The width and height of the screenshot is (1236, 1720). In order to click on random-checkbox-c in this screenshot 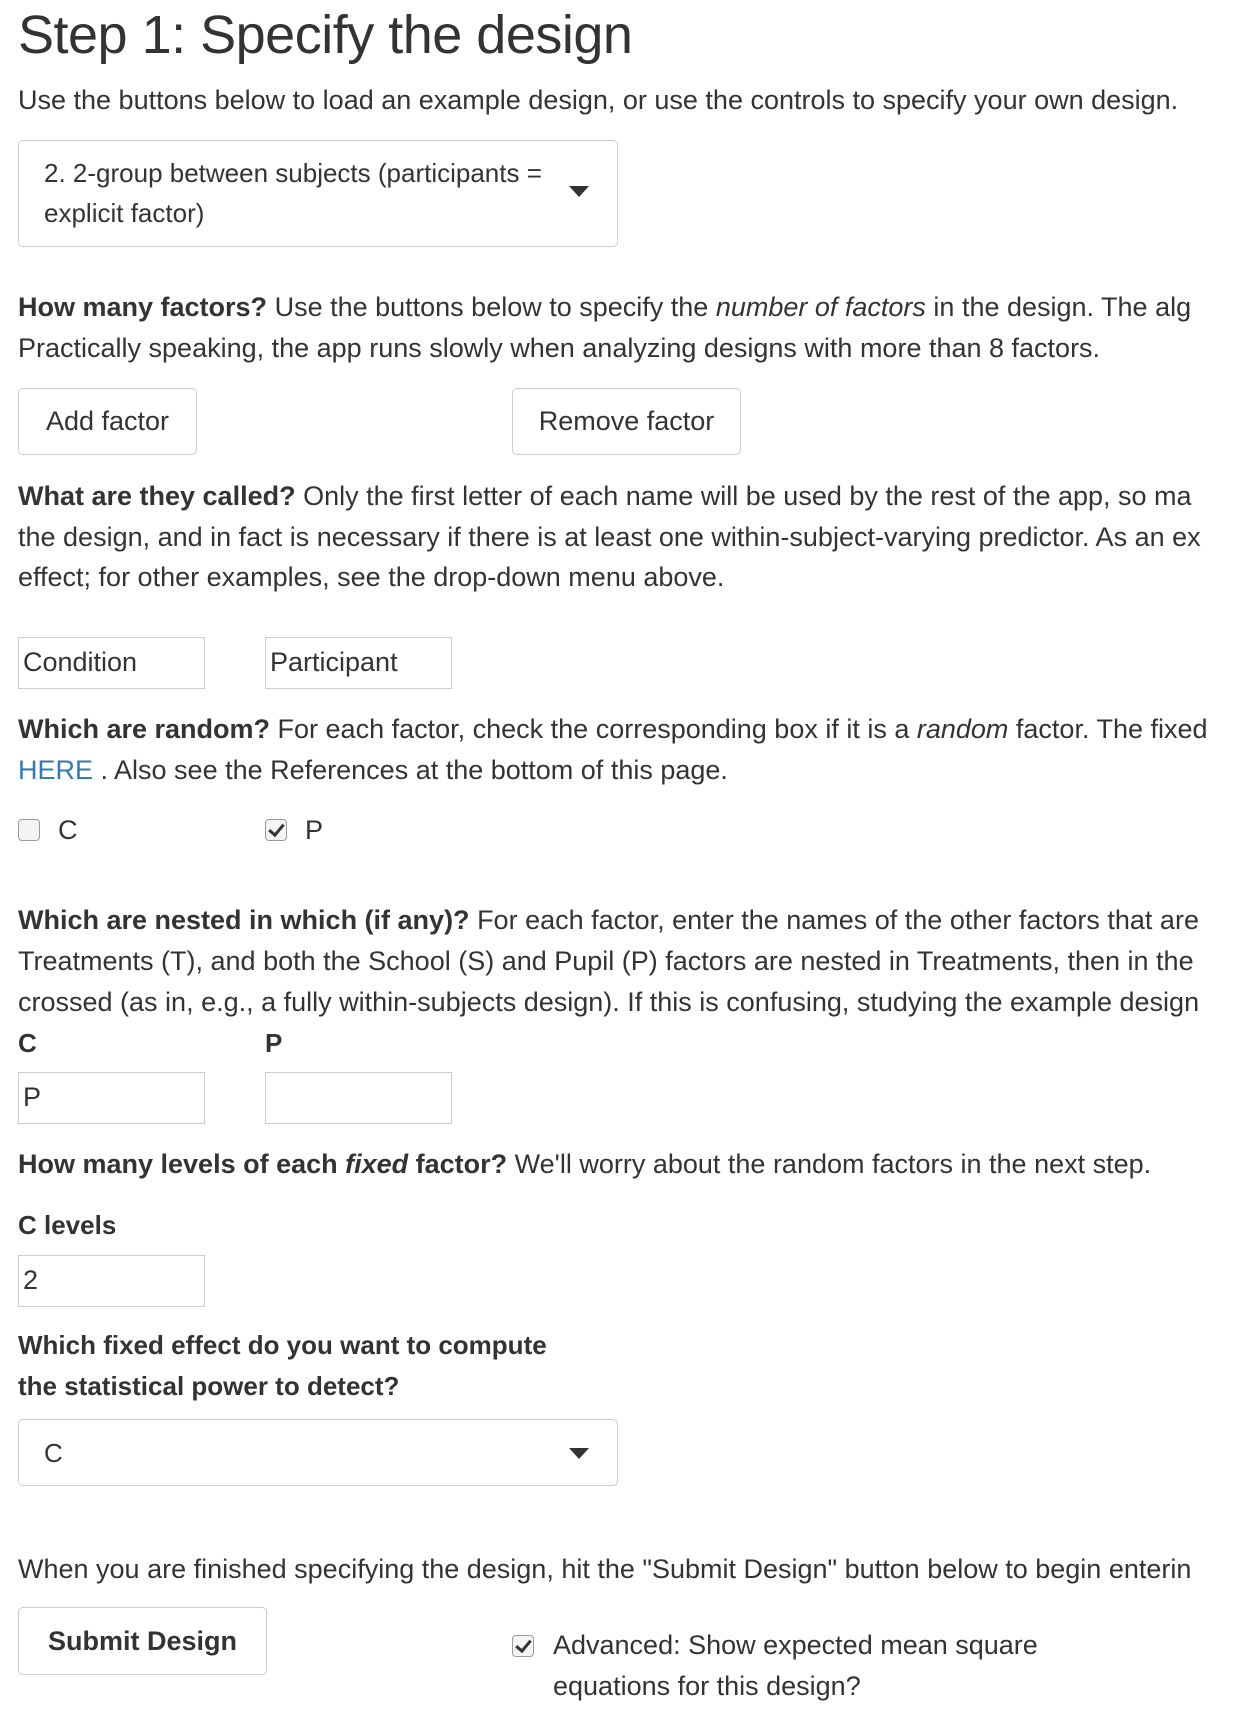, I will do `click(29, 830)`.